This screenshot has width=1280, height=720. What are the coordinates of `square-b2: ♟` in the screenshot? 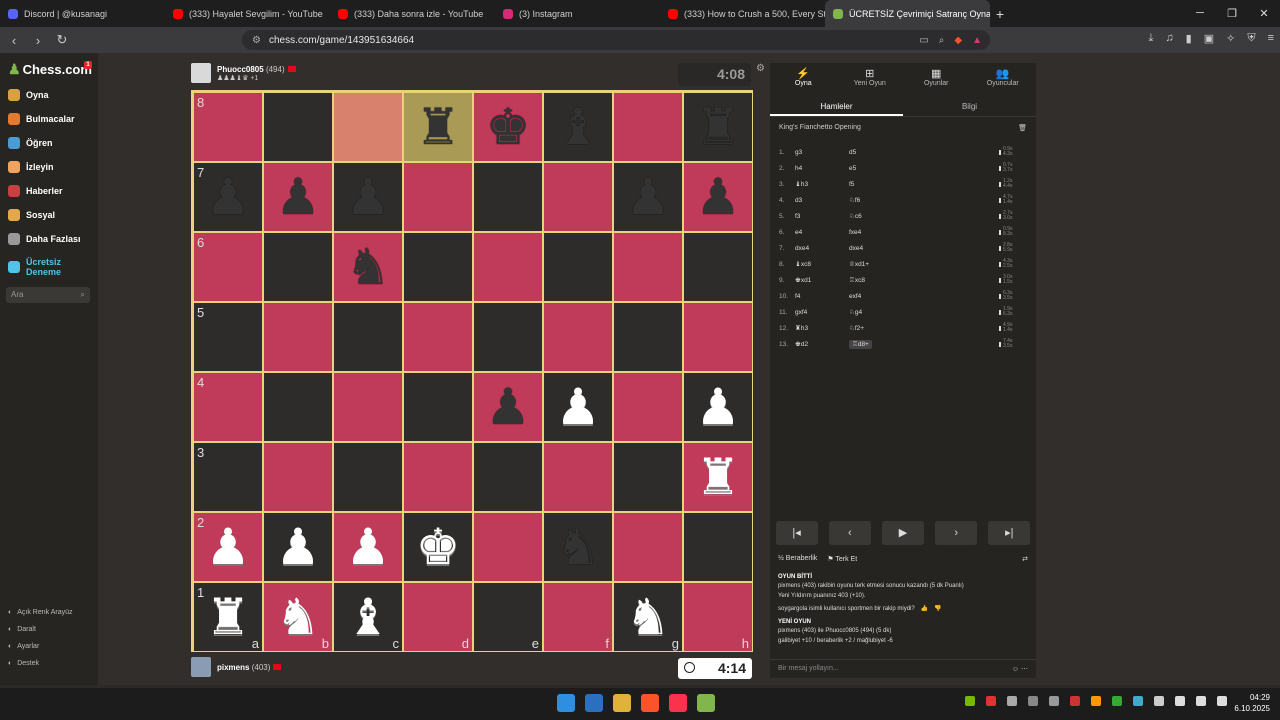 It's located at (298, 547).